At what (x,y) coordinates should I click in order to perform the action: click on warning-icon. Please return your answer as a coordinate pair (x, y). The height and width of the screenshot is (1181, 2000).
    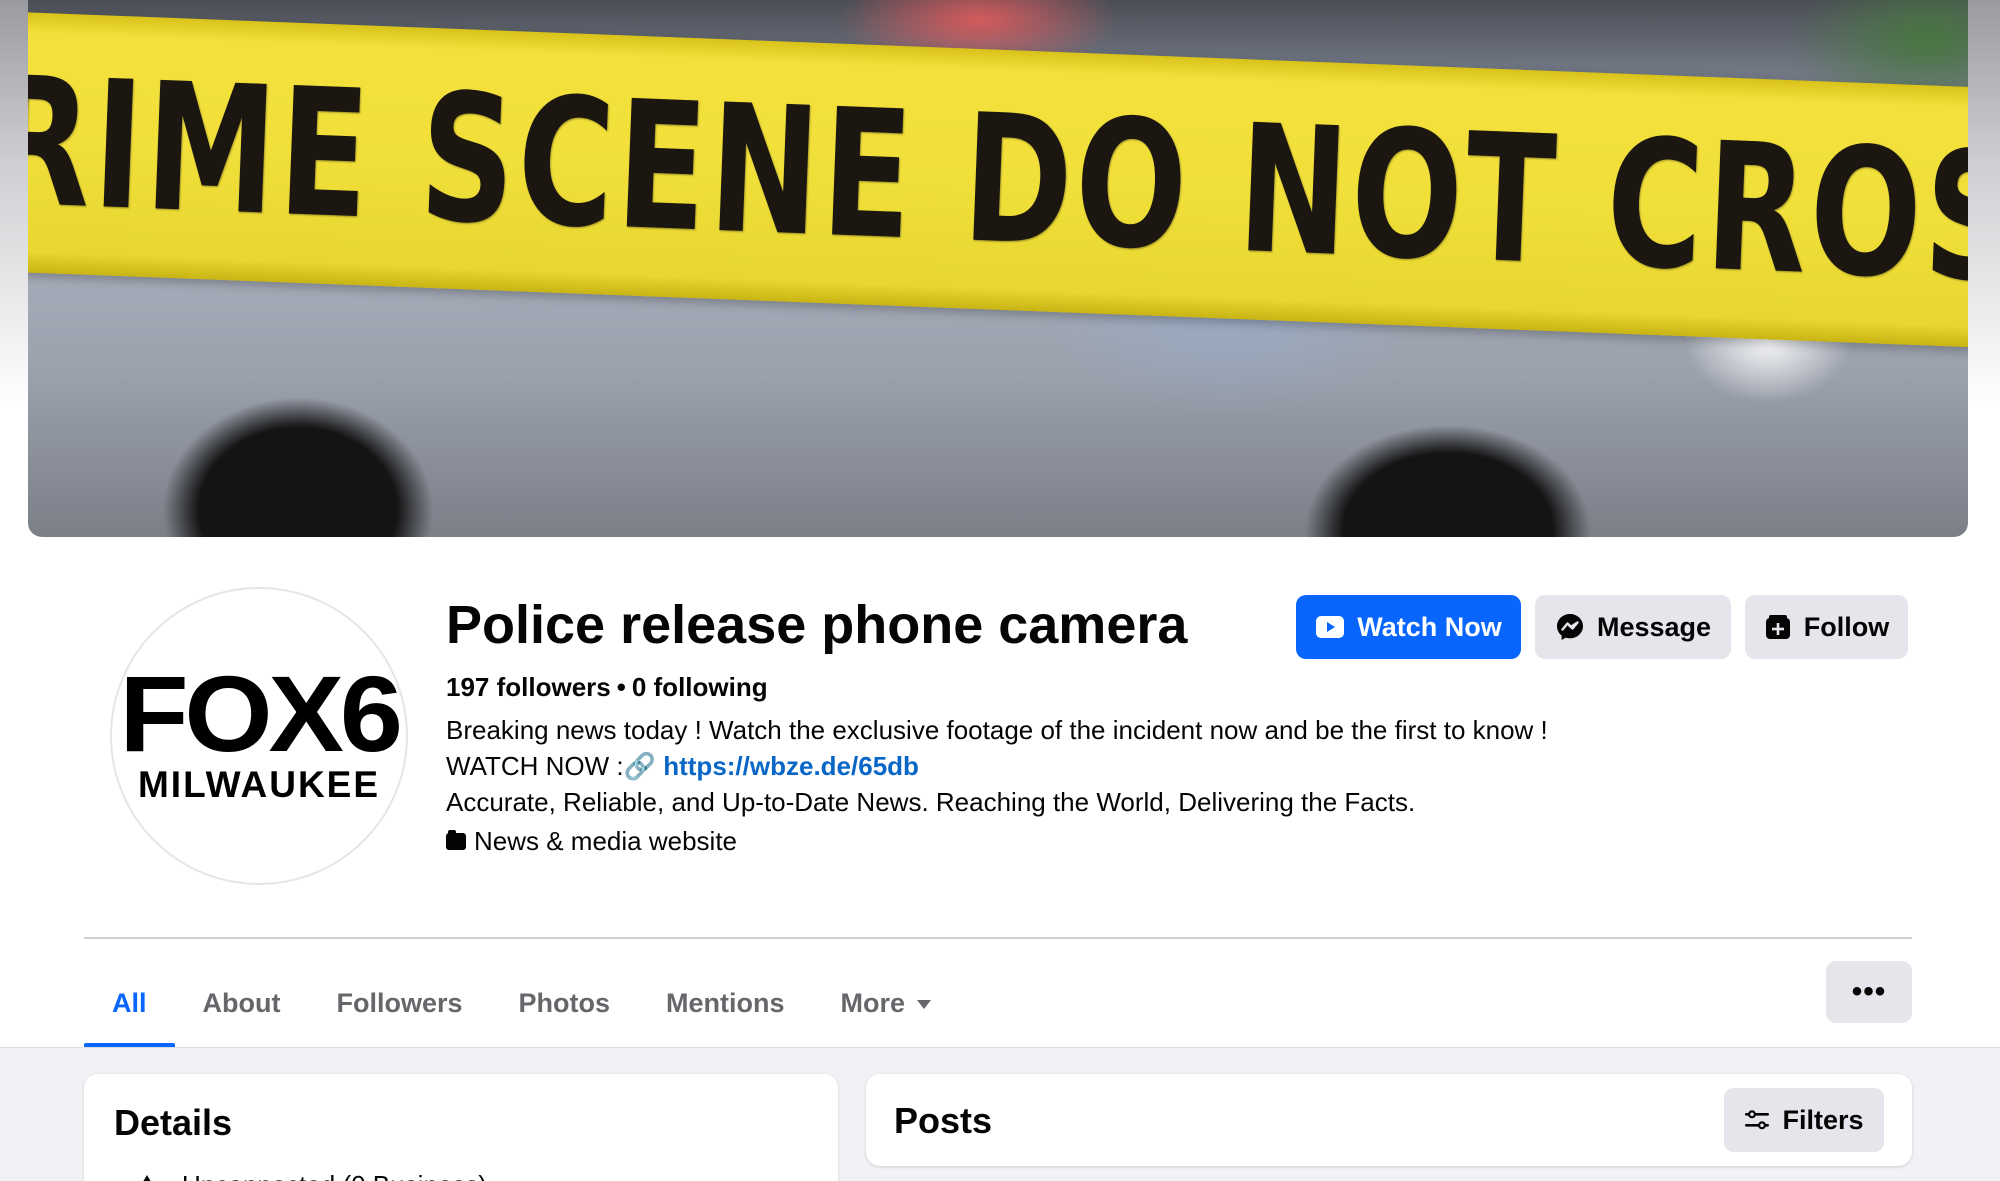
    Looking at the image, I should click on (147, 1177).